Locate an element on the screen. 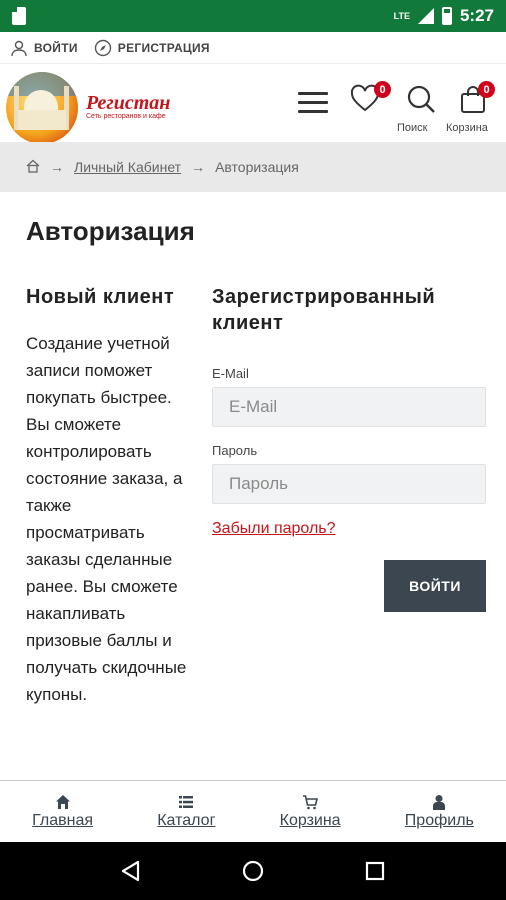  register-link: РЕГИСТРАЦИЯ is located at coordinates (152, 48).